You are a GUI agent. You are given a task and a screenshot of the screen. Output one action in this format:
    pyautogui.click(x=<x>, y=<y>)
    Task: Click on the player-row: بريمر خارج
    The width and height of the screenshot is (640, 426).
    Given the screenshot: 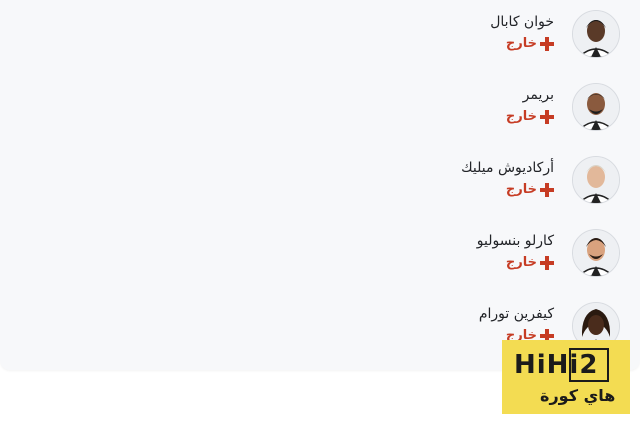 What is the action you would take?
    pyautogui.click(x=470, y=111)
    